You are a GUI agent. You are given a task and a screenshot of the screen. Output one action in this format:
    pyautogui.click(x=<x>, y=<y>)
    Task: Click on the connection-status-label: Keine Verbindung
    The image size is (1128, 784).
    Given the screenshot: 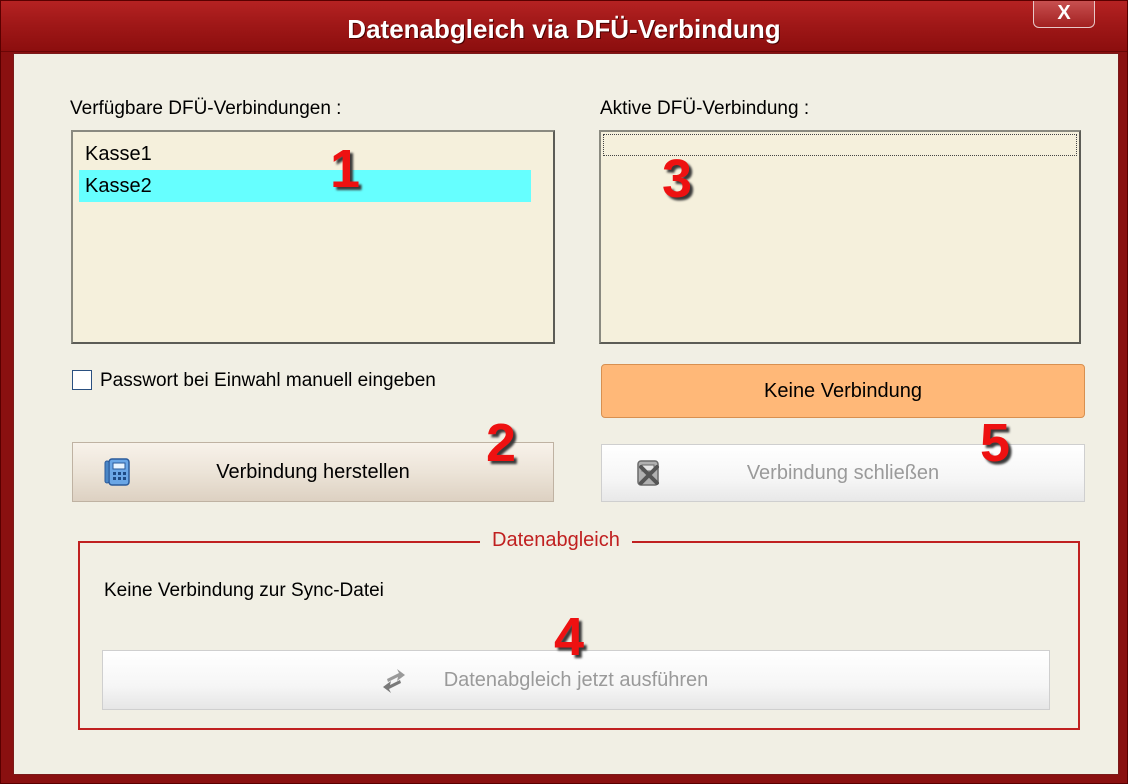 What is the action you would take?
    pyautogui.click(x=843, y=390)
    